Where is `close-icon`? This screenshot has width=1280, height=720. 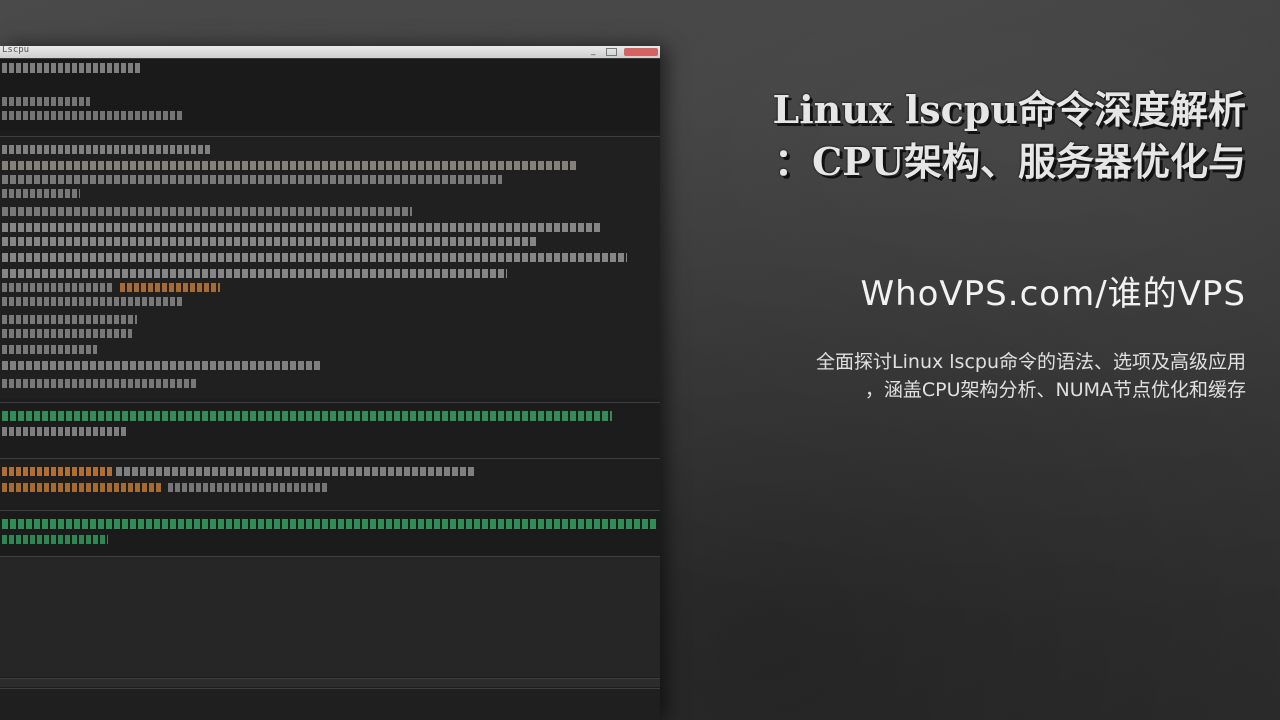
close-icon is located at coordinates (641, 52).